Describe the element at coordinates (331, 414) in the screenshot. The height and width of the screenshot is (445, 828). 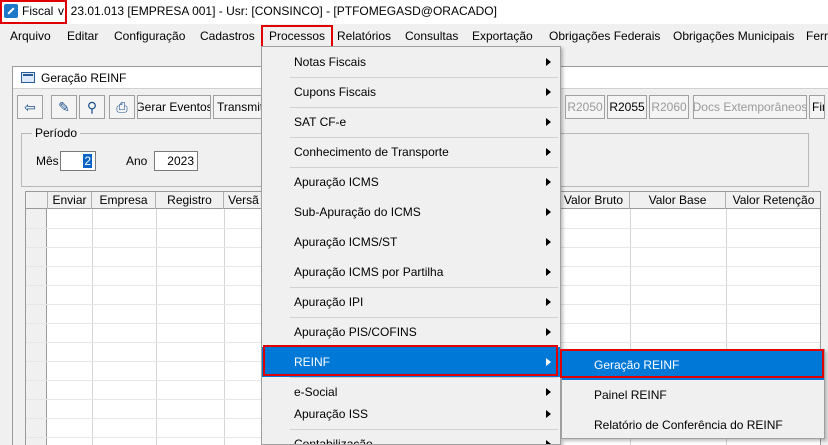
I see `menu-item-label: Apuração ISS` at that location.